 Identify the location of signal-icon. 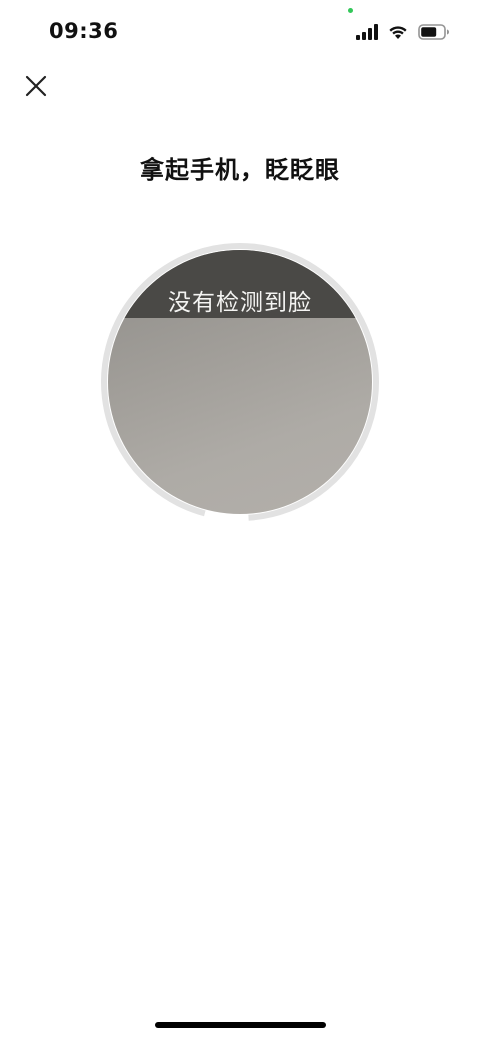
(367, 32).